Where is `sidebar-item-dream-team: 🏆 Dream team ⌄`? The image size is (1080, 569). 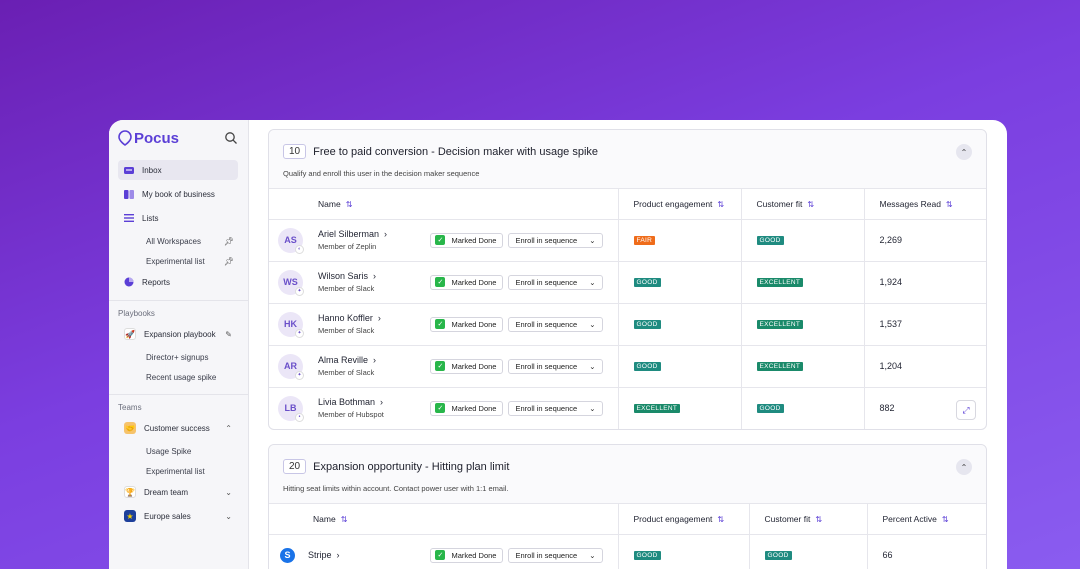 sidebar-item-dream-team: 🏆 Dream team ⌄ is located at coordinates (178, 492).